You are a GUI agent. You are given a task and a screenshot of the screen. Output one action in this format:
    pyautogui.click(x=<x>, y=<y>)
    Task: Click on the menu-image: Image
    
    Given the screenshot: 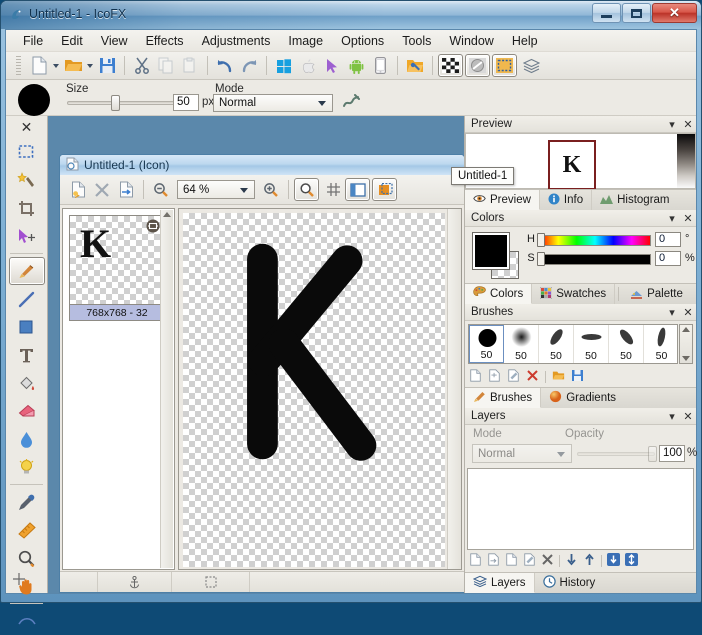 What is the action you would take?
    pyautogui.click(x=305, y=41)
    